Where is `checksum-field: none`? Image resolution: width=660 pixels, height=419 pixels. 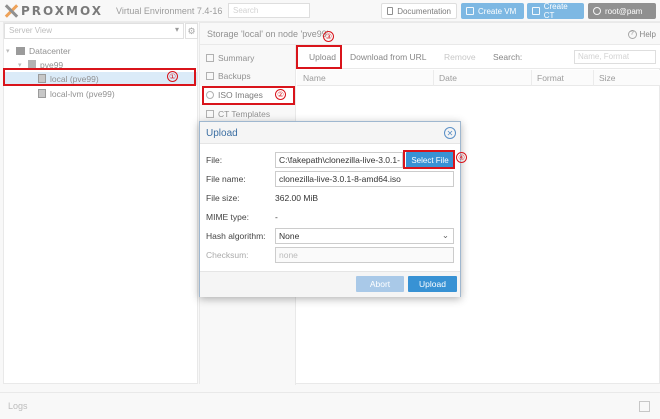 checksum-field: none is located at coordinates (364, 255).